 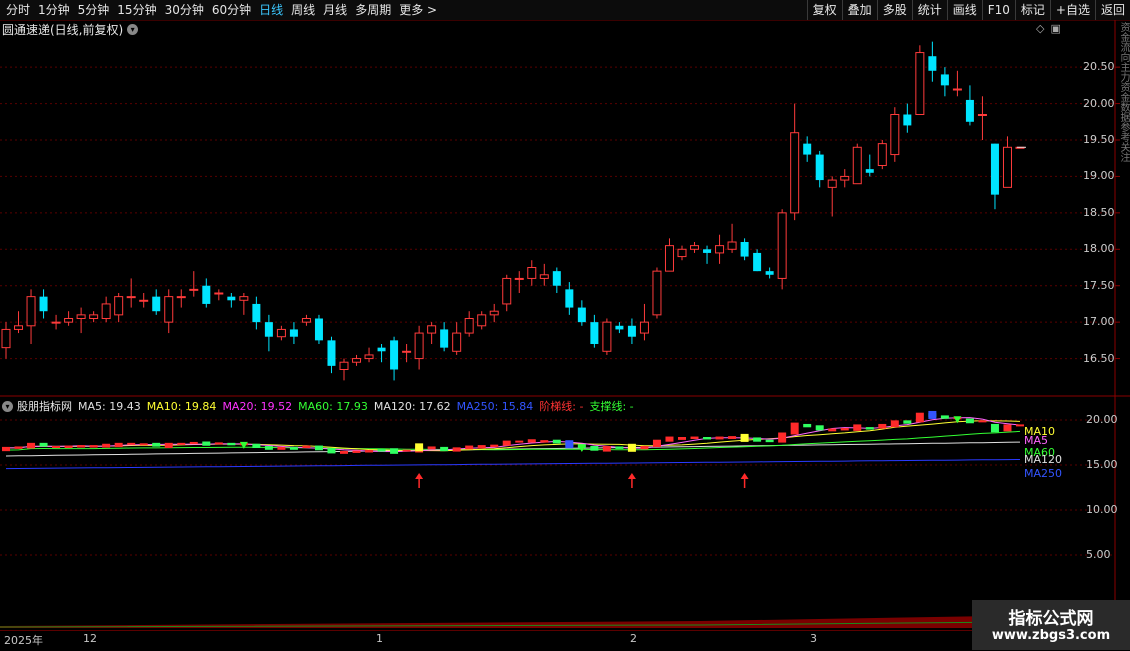 I want to click on indicator-axis-label: 20.00, so click(x=1102, y=419).